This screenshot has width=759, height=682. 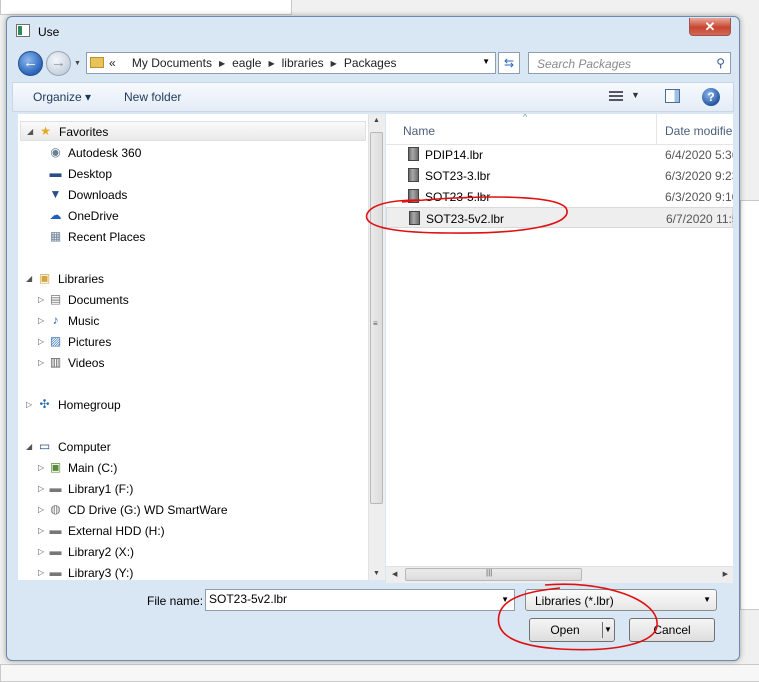 I want to click on dialog-title: Use, so click(x=49, y=32).